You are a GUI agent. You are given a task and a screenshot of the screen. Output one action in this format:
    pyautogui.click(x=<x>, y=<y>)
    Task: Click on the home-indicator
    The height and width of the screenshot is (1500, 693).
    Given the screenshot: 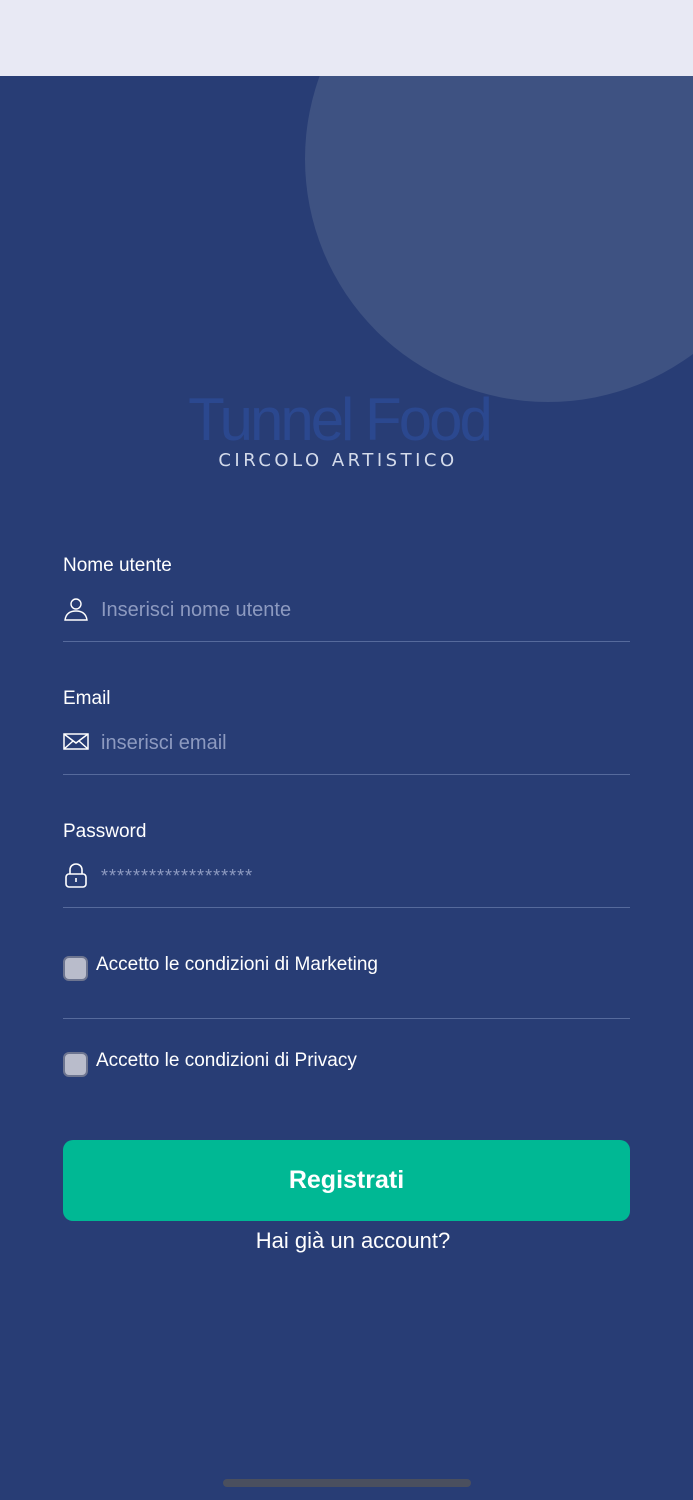 What is the action you would take?
    pyautogui.click(x=347, y=1483)
    